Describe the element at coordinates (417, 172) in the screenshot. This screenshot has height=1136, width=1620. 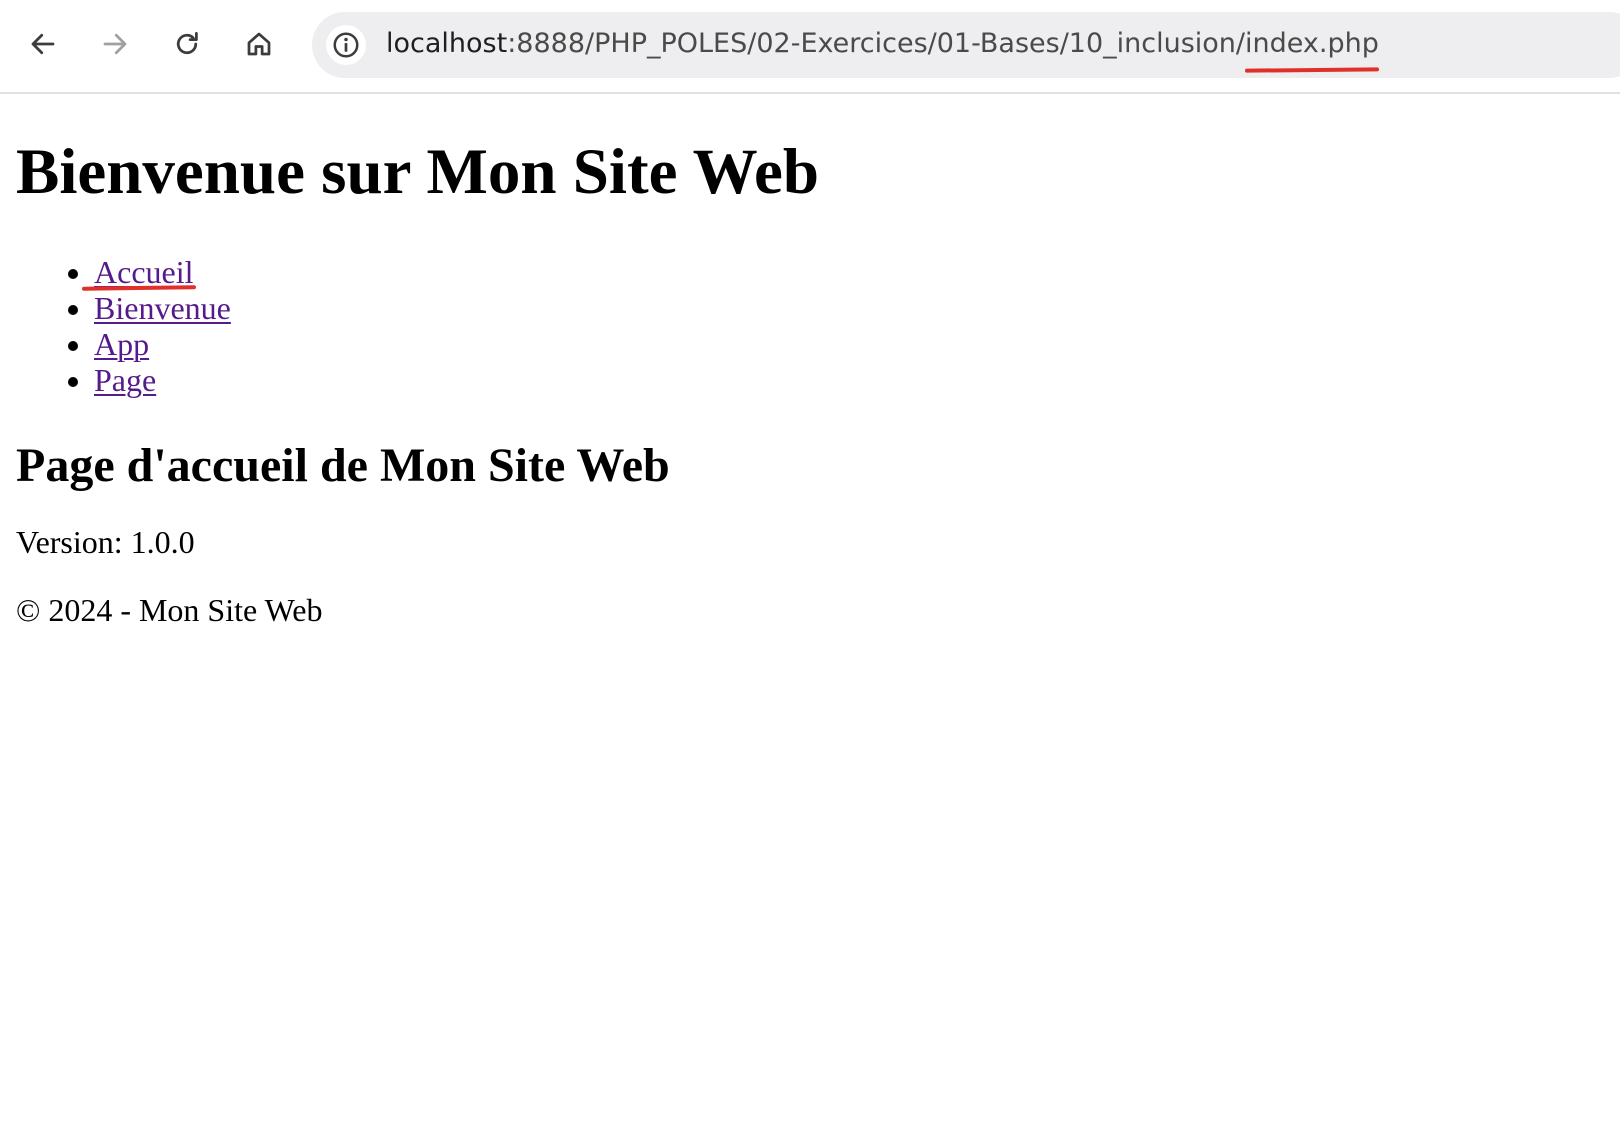
I see `page-title: Bienvenue sur Mon Site Web` at that location.